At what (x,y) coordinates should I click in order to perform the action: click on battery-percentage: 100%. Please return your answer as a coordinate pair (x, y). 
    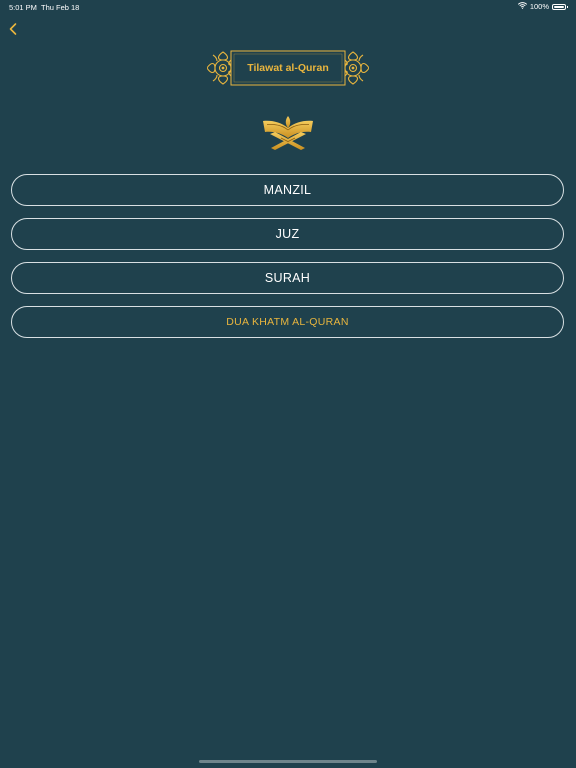
    Looking at the image, I should click on (539, 6).